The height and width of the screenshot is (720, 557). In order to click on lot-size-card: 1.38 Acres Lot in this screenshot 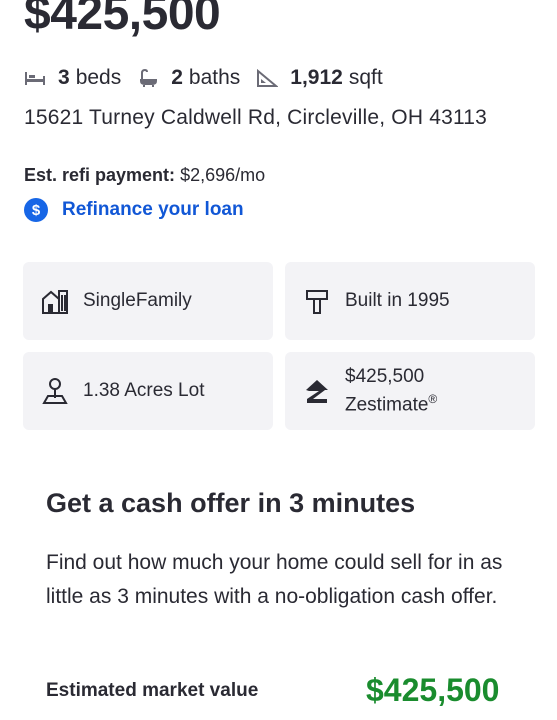, I will do `click(148, 391)`.